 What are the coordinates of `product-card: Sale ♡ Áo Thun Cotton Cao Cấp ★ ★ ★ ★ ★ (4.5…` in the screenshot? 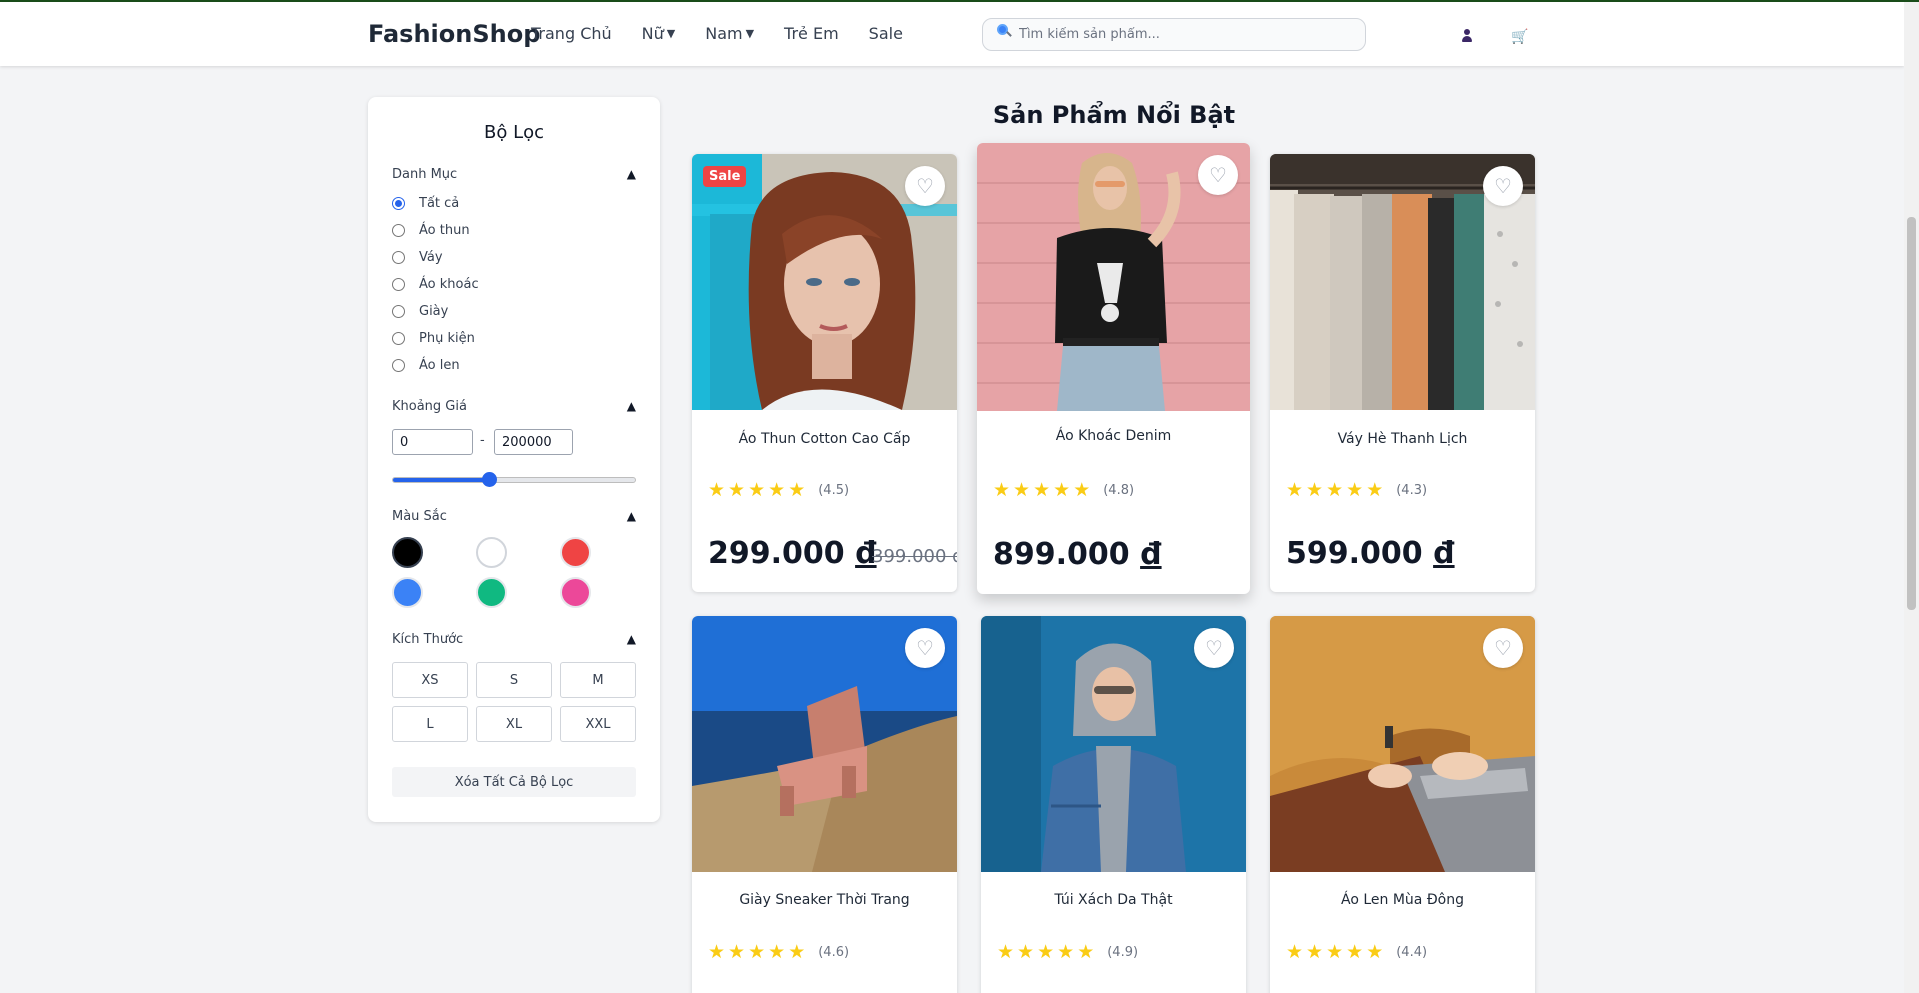 It's located at (824, 373).